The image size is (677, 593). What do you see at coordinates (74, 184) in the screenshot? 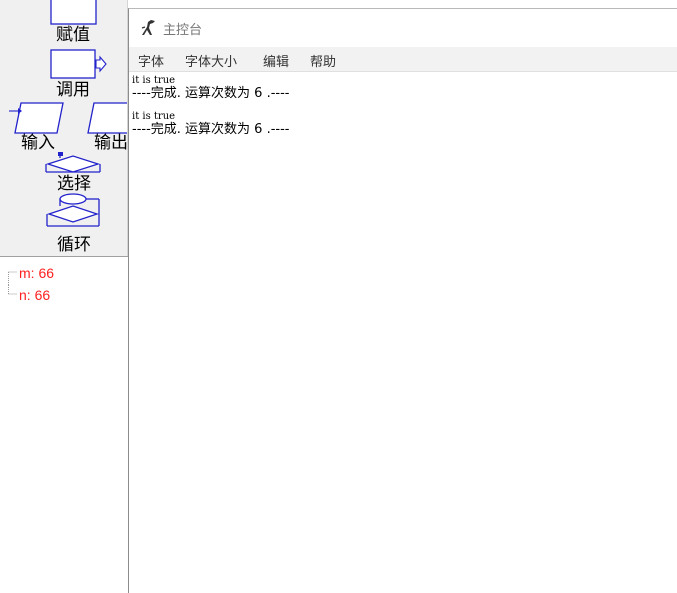
I see `palette-label-selection: 选择` at bounding box center [74, 184].